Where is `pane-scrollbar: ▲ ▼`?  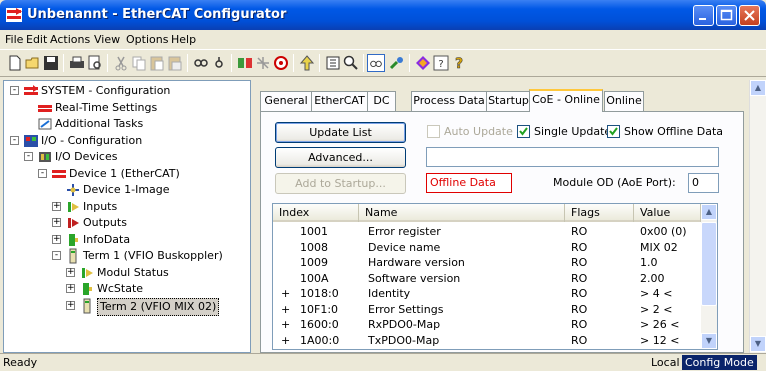 pane-scrollbar: ▲ ▼ is located at coordinates (757, 216).